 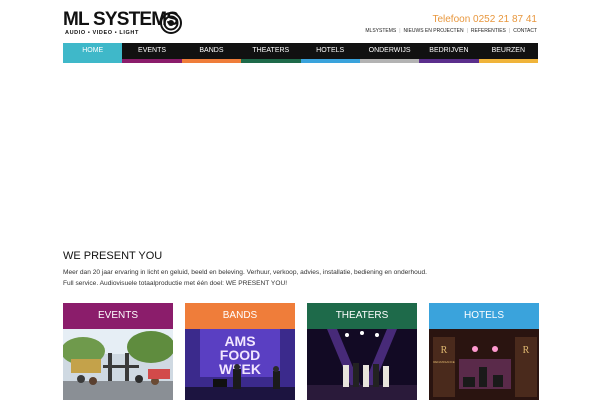 I want to click on nav-label: ONDERWIJS, so click(x=389, y=50).